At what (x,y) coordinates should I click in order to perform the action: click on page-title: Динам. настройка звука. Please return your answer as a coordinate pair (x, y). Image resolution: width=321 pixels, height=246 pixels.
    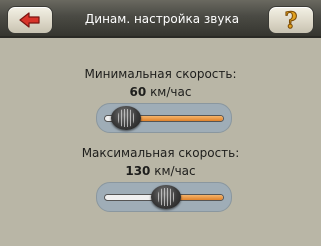
    Looking at the image, I should click on (162, 19).